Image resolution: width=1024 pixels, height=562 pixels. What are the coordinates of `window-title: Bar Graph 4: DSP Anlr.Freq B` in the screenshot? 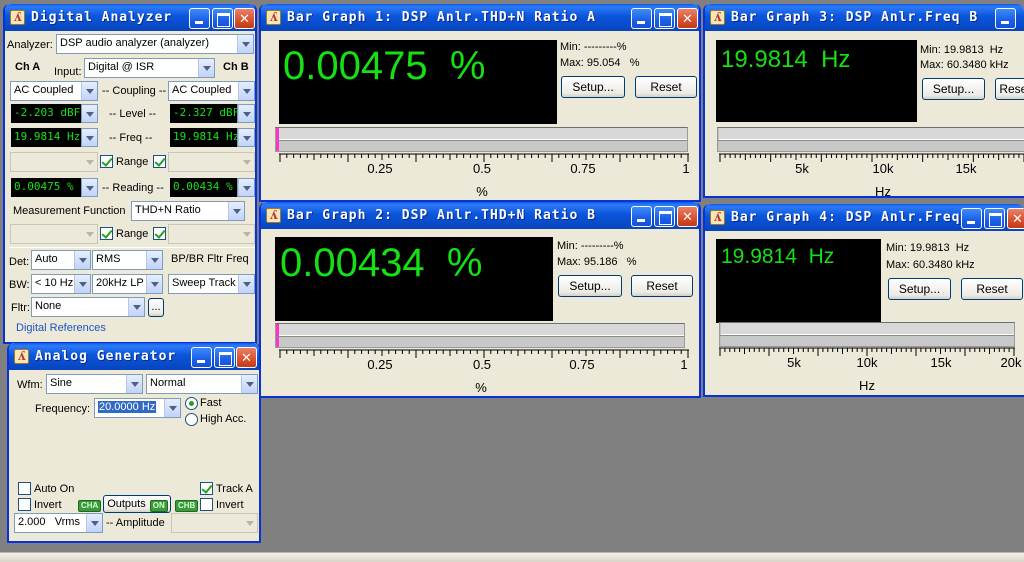 It's located at (855, 217).